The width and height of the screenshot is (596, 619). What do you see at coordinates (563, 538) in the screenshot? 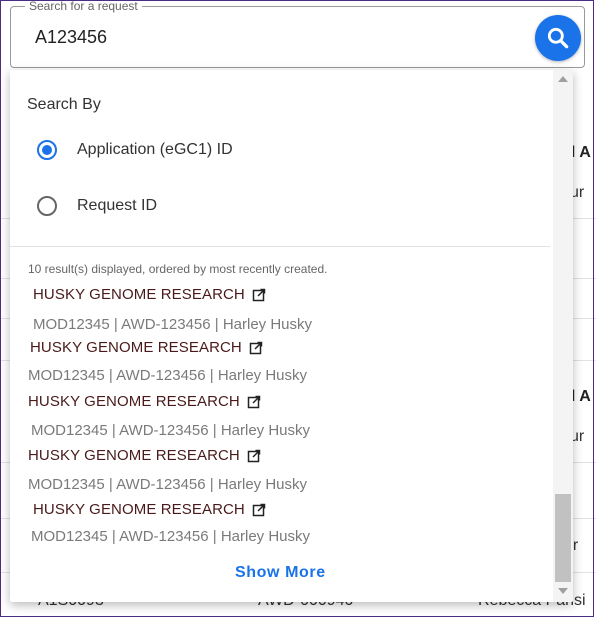
I see `scrollbar-thumb` at bounding box center [563, 538].